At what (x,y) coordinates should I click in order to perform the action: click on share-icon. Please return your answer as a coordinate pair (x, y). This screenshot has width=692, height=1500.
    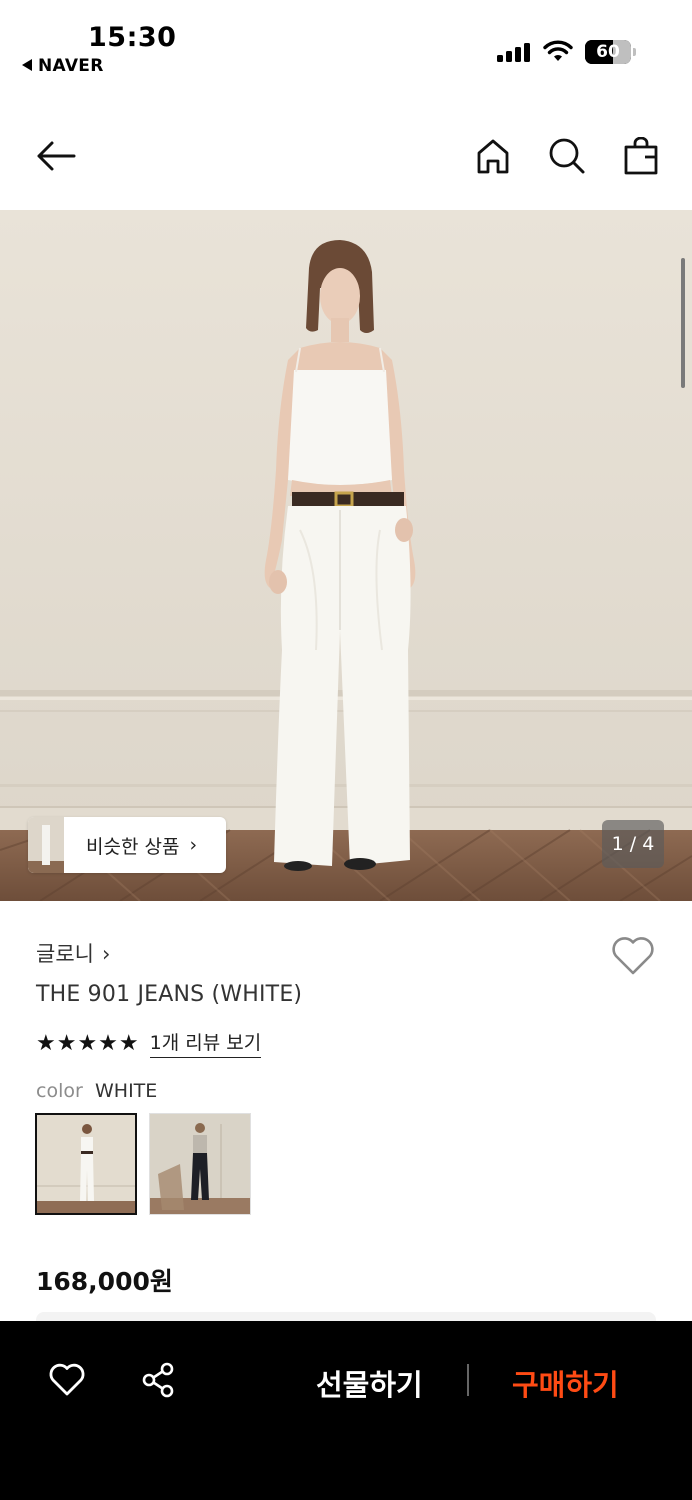
    Looking at the image, I should click on (158, 1380).